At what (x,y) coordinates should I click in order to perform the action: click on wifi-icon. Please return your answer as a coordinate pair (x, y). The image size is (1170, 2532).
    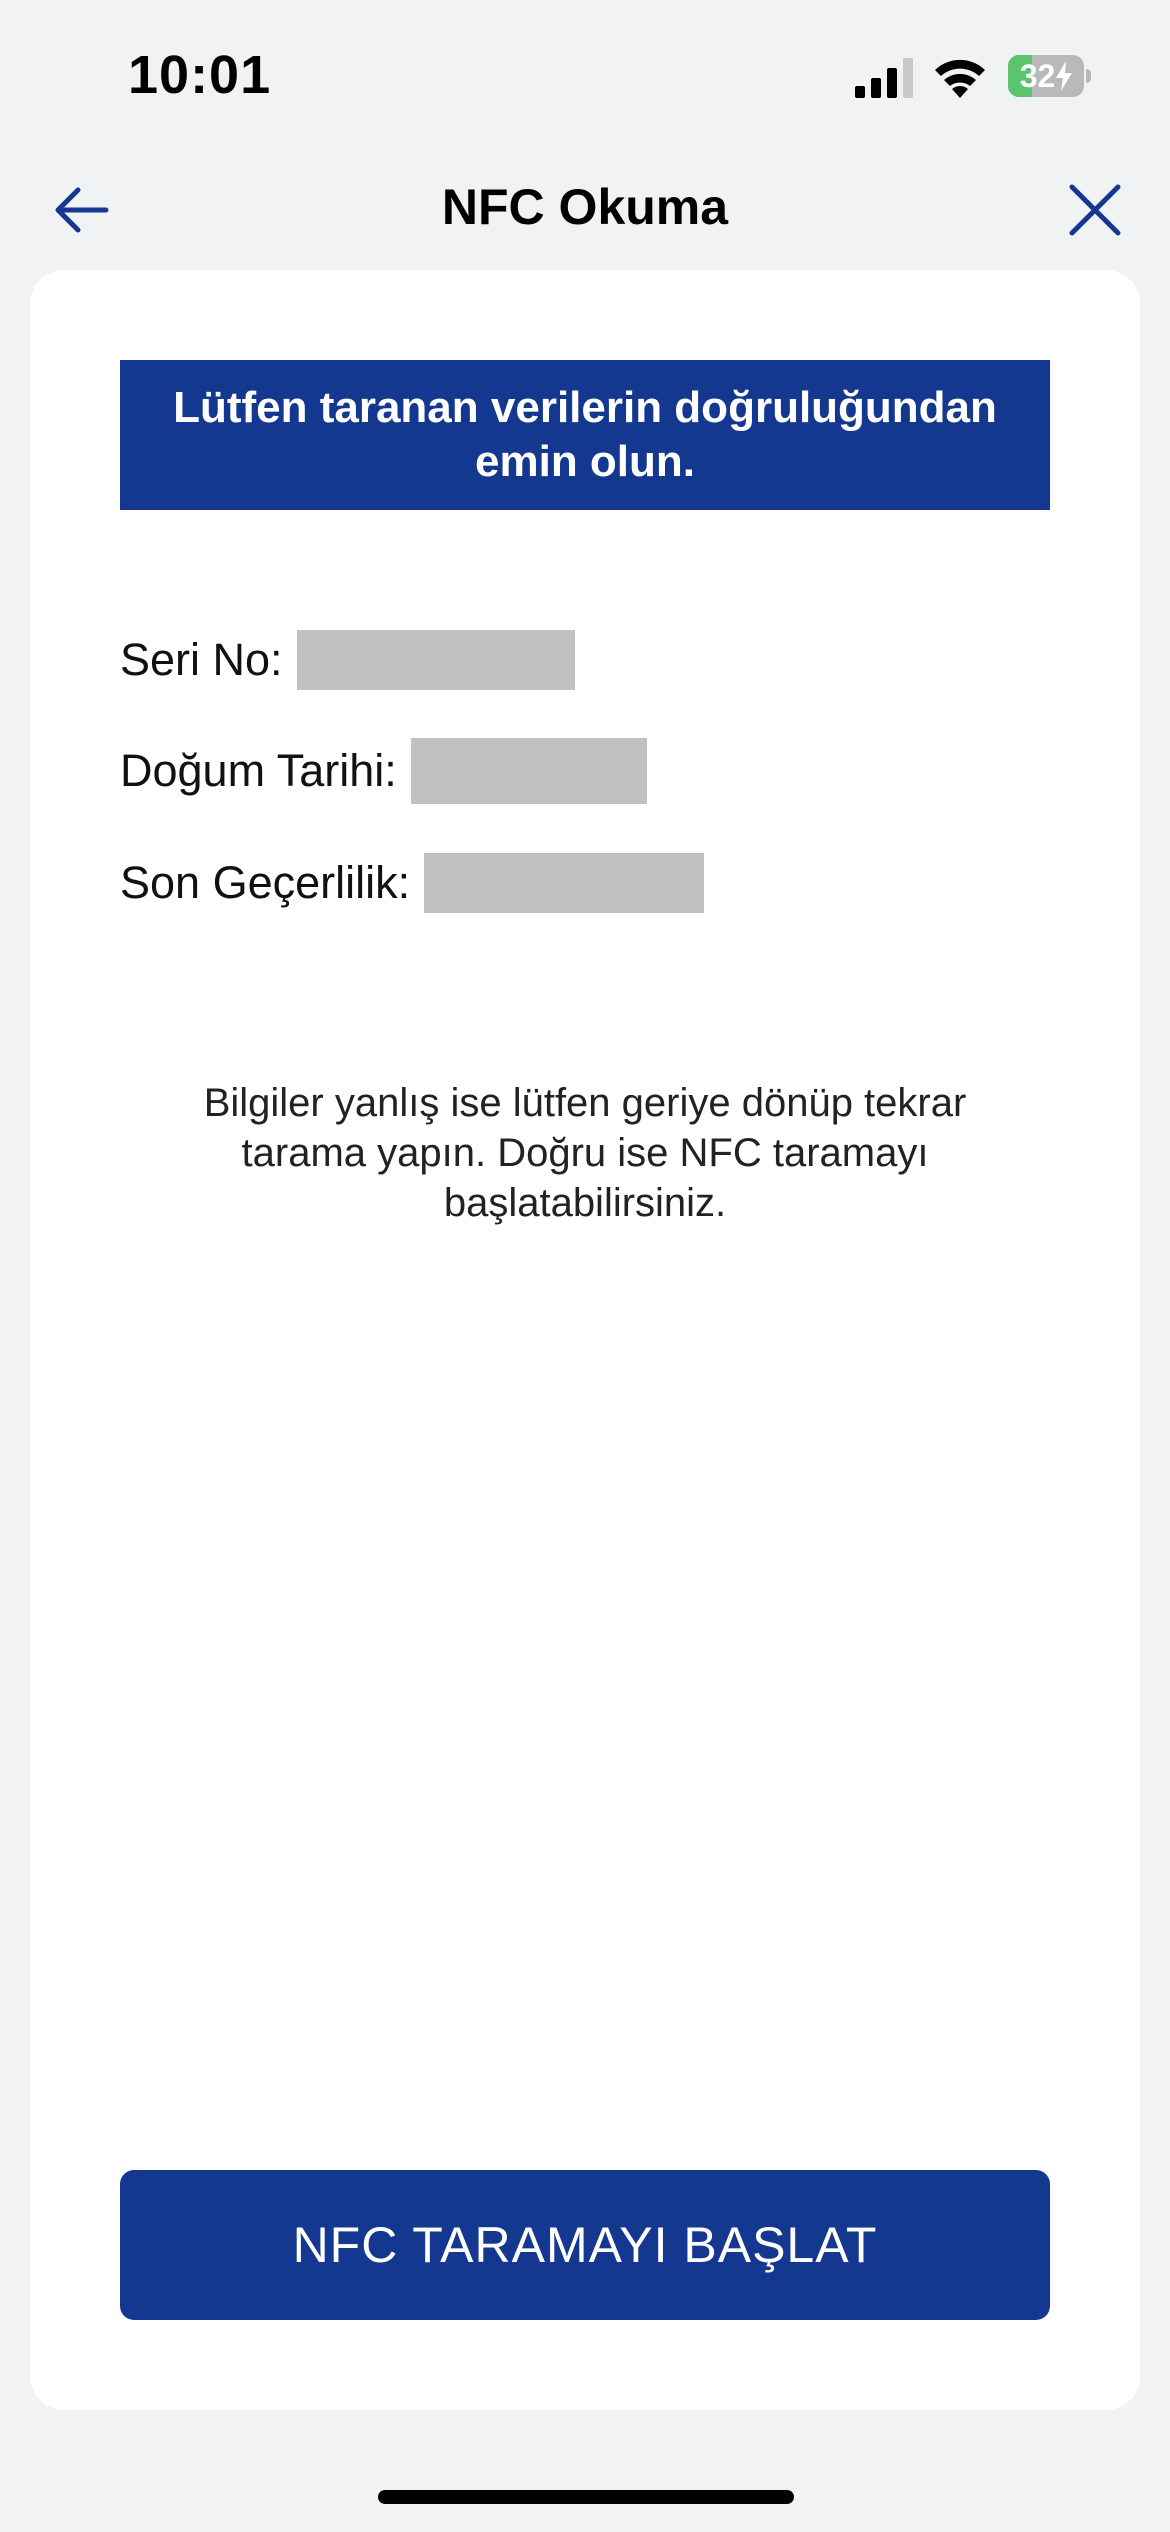
    Looking at the image, I should click on (960, 78).